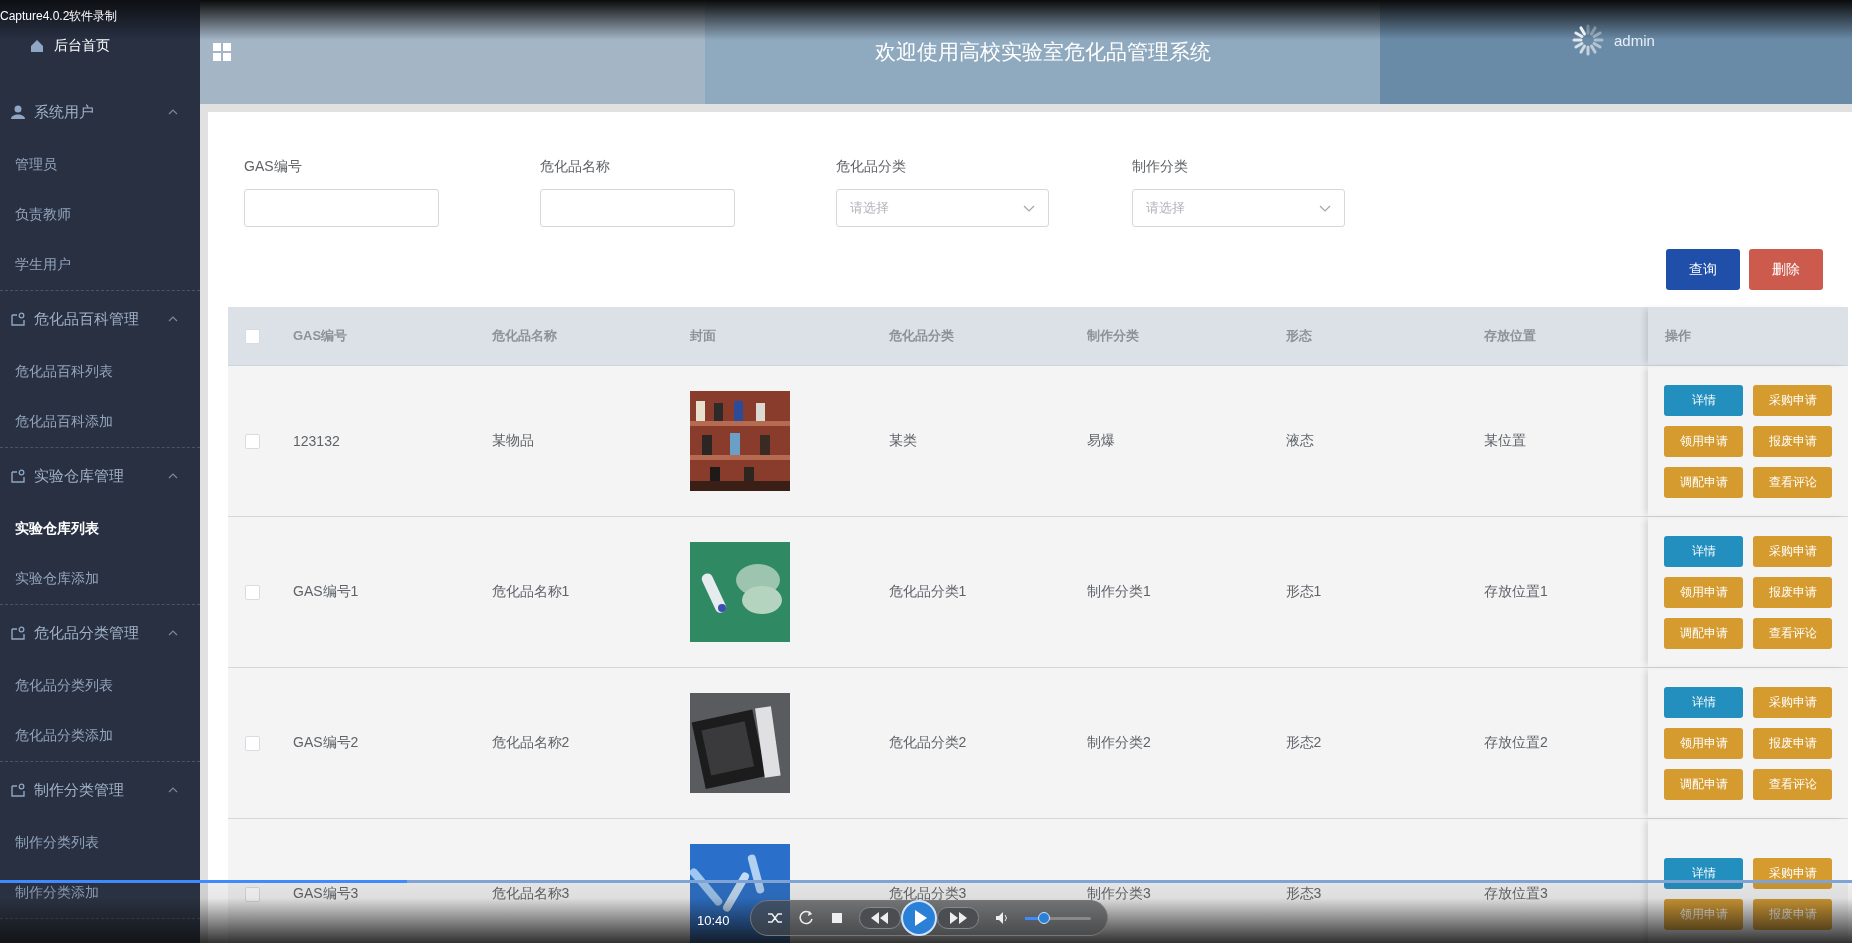 The width and height of the screenshot is (1852, 943). Describe the element at coordinates (926, 881) in the screenshot. I see `progress-track` at that location.